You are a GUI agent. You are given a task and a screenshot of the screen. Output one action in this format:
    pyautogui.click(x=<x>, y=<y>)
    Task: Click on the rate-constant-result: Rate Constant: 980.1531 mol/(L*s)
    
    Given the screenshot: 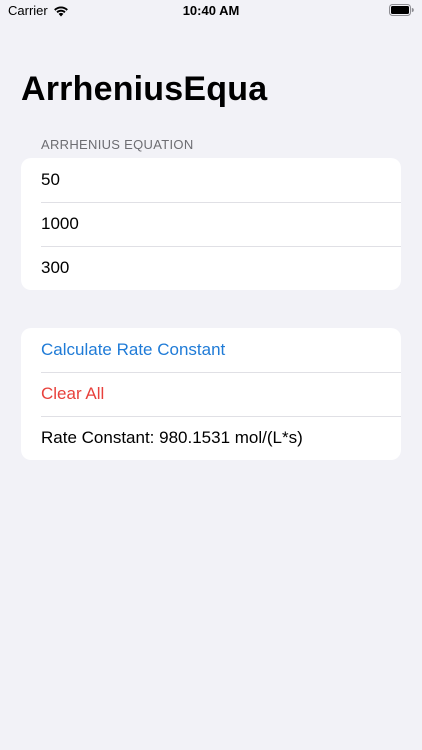 What is the action you would take?
    pyautogui.click(x=211, y=438)
    